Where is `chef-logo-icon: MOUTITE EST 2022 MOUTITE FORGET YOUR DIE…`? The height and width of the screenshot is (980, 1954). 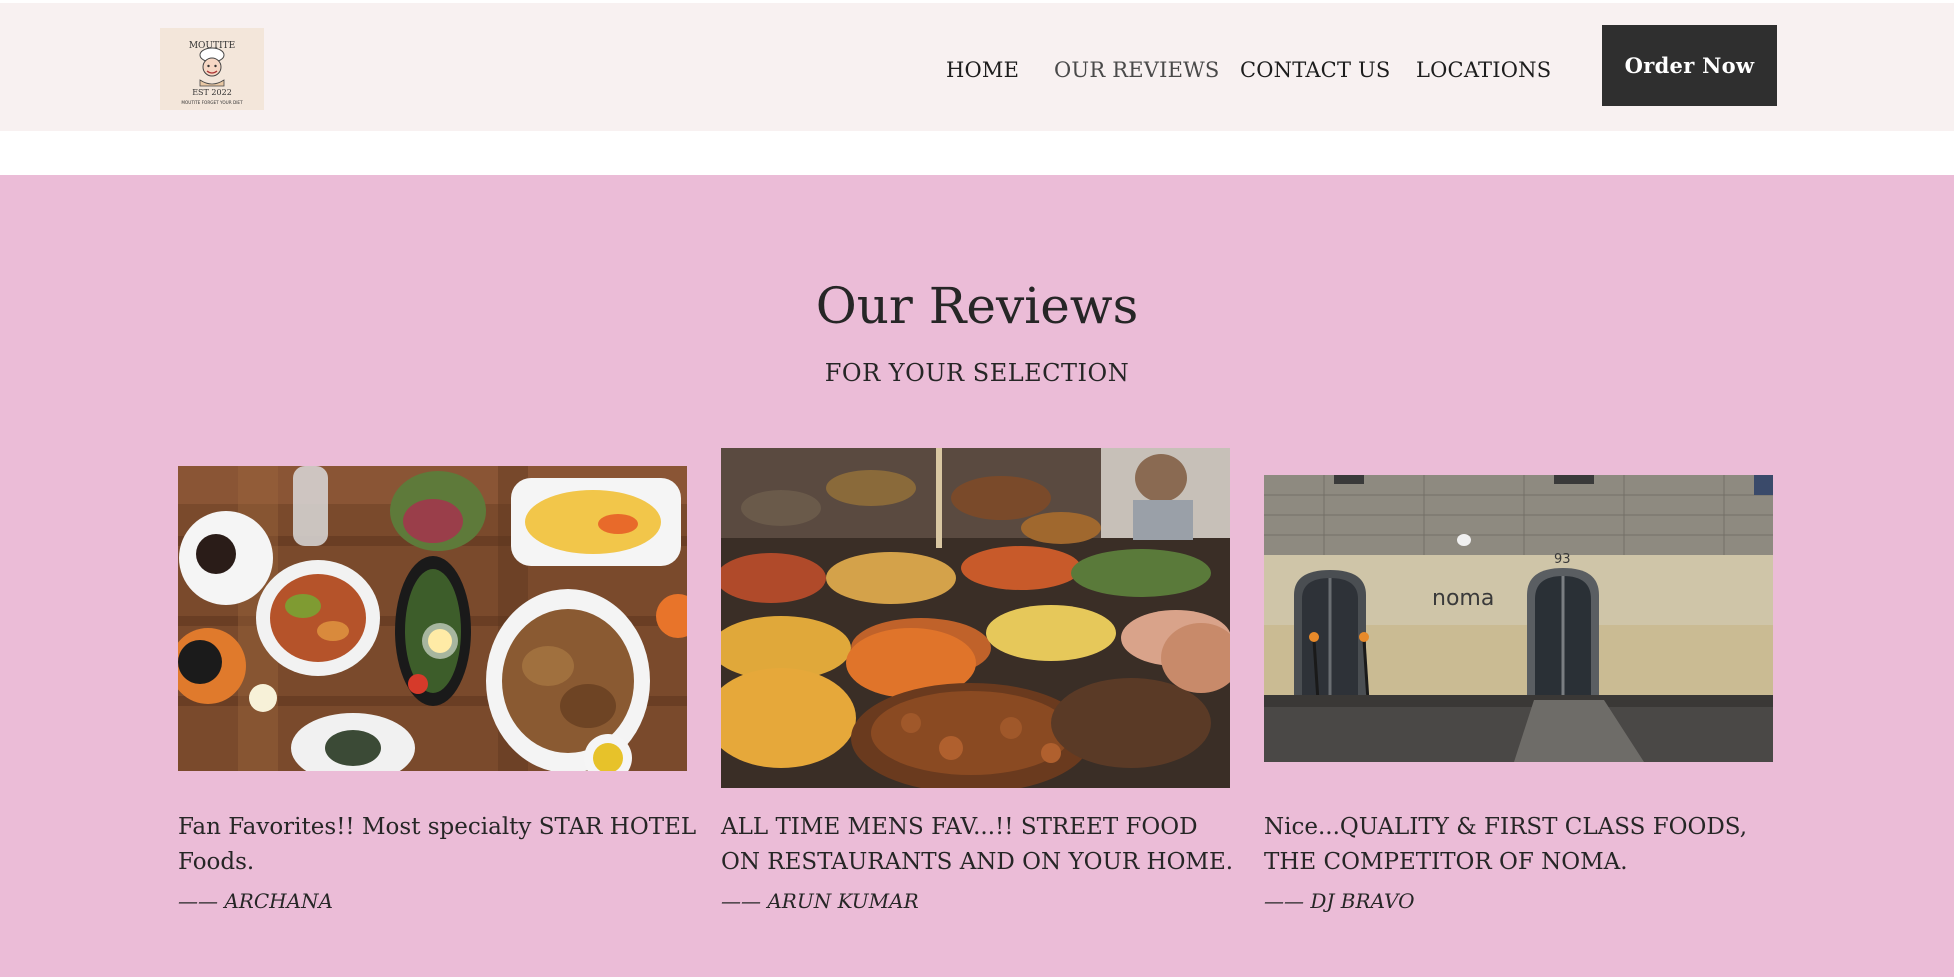
chef-logo-icon: MOUTITE EST 2022 MOUTITE FORGET YOUR DIE… is located at coordinates (212, 69).